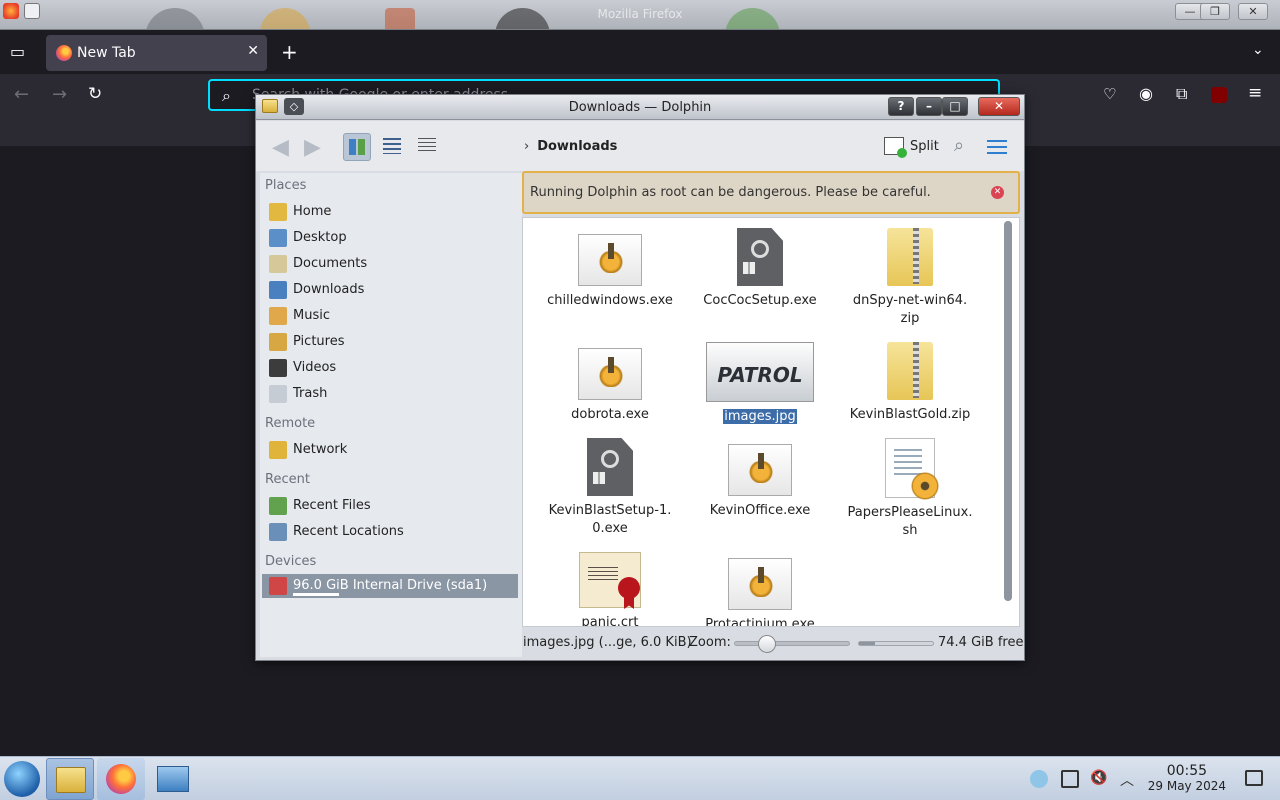 The height and width of the screenshot is (800, 1280). Describe the element at coordinates (610, 580) in the screenshot. I see `cert-file-icon` at that location.